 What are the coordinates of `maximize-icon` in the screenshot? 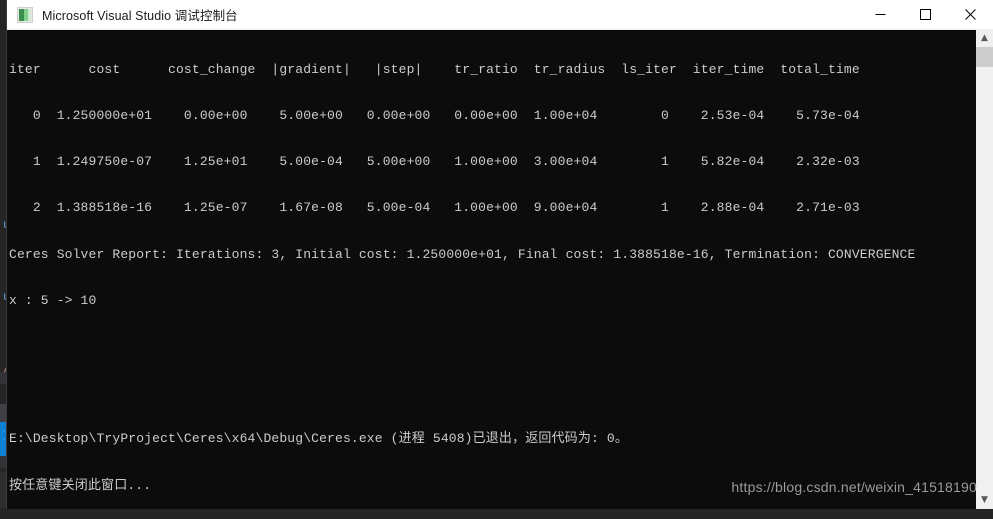 It's located at (925, 14).